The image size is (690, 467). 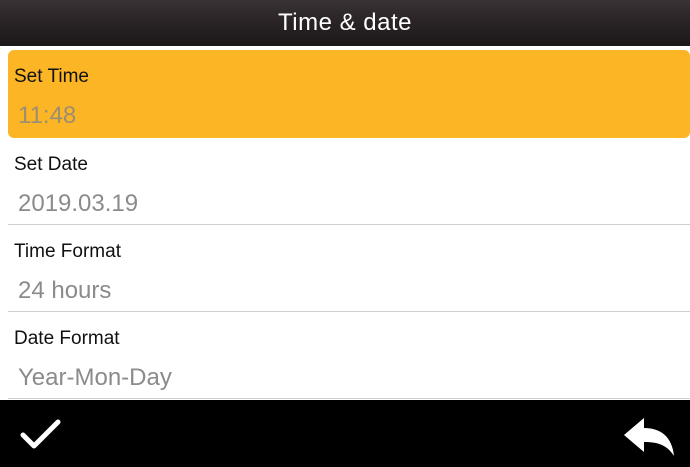 I want to click on return-arrow-icon, so click(x=649, y=437).